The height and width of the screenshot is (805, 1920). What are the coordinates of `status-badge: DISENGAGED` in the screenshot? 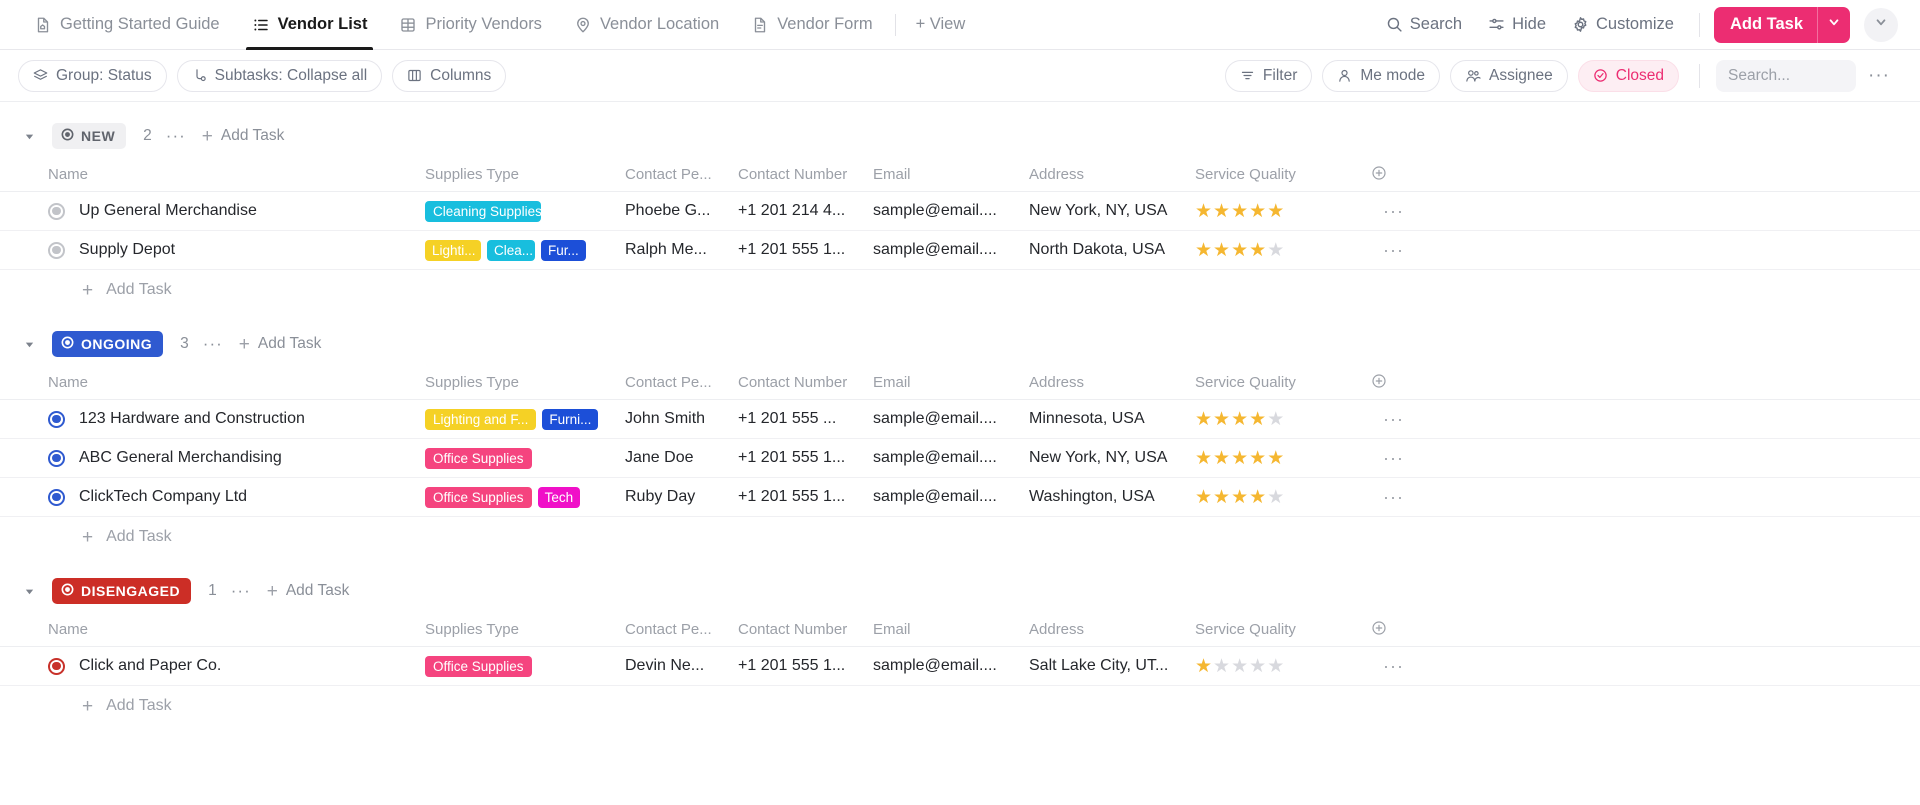 It's located at (122, 591).